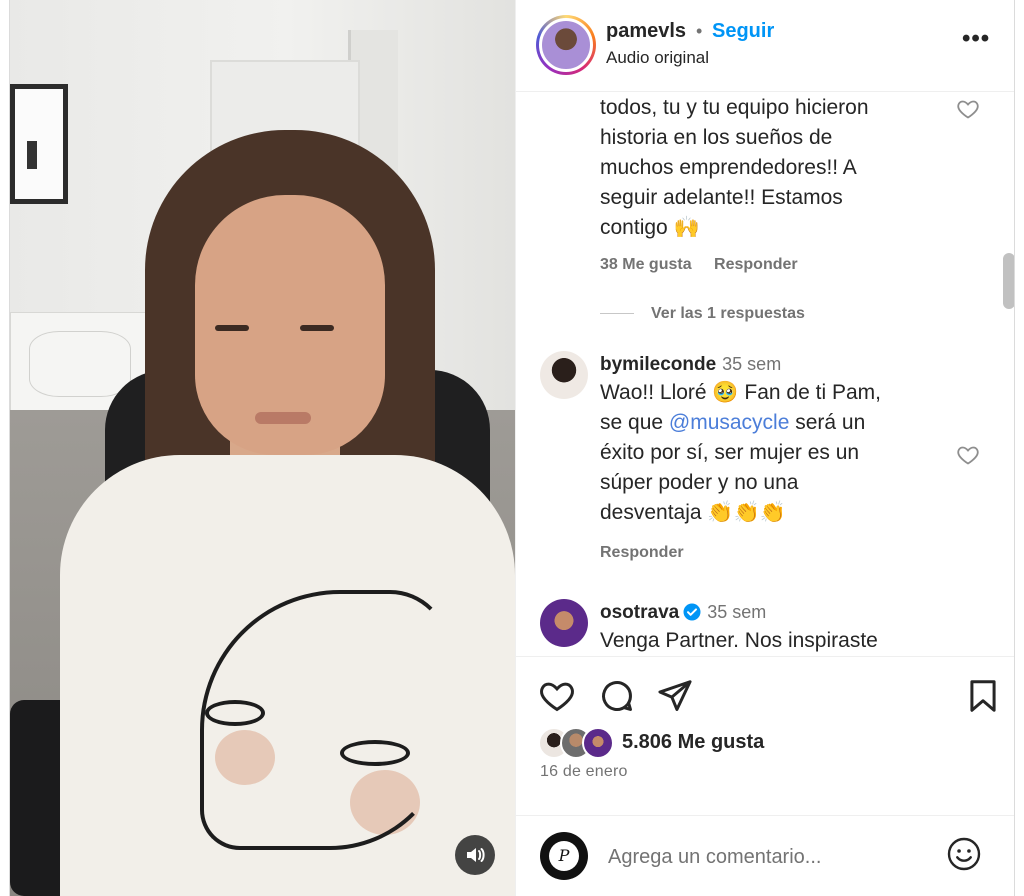 Image resolution: width=1024 pixels, height=896 pixels. I want to click on likes-count: 5.806 Me gusta, so click(693, 742).